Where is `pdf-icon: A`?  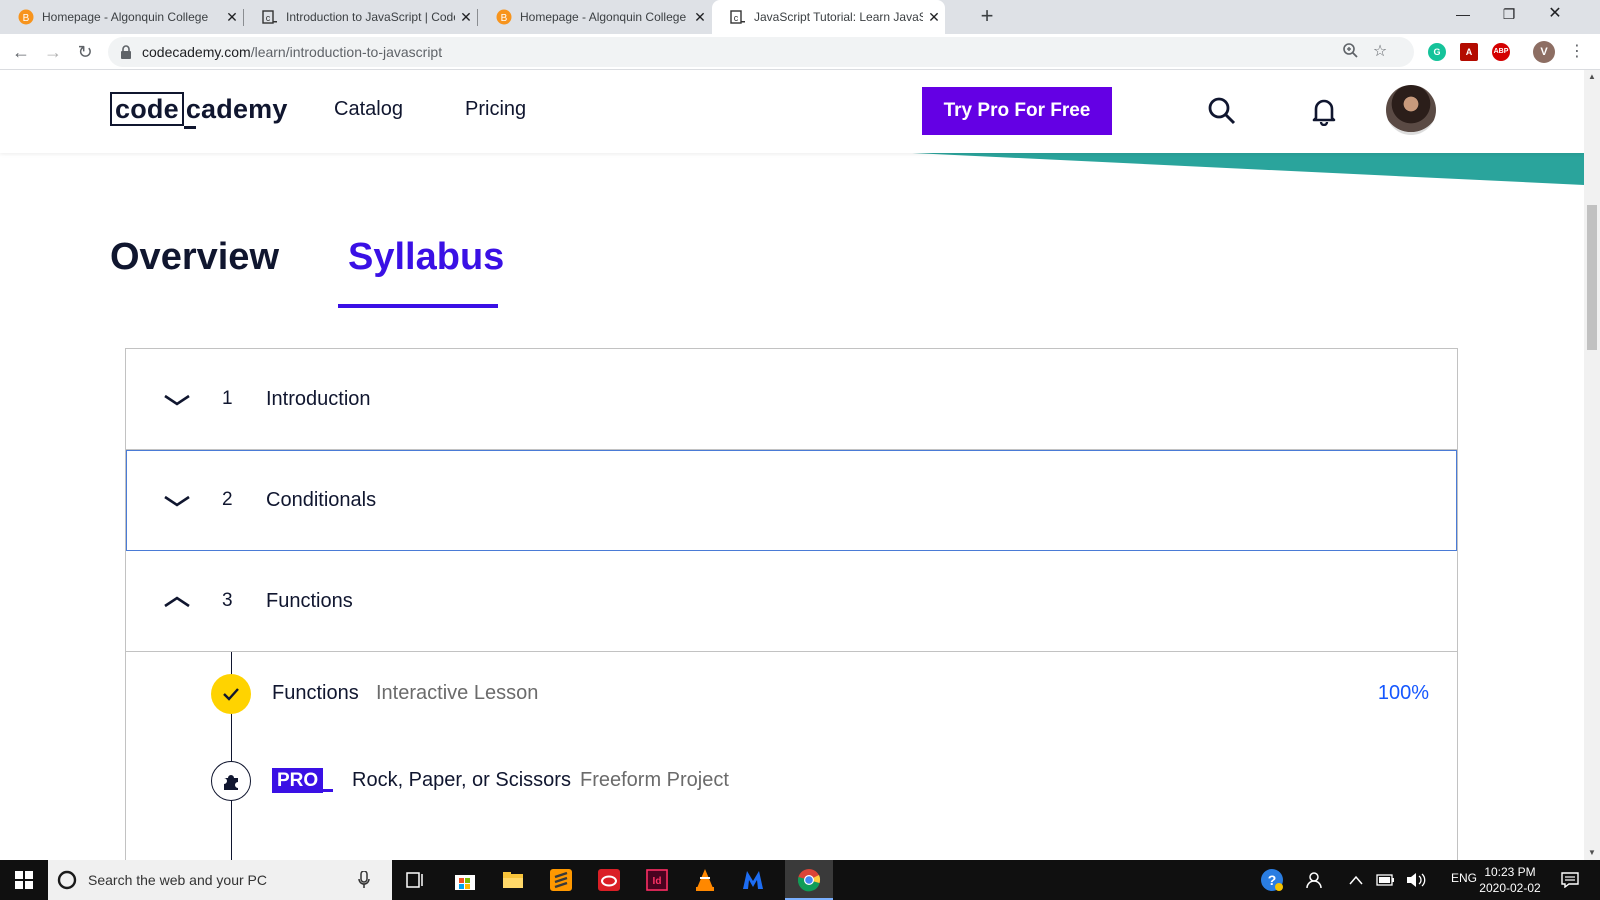 pdf-icon: A is located at coordinates (1469, 52).